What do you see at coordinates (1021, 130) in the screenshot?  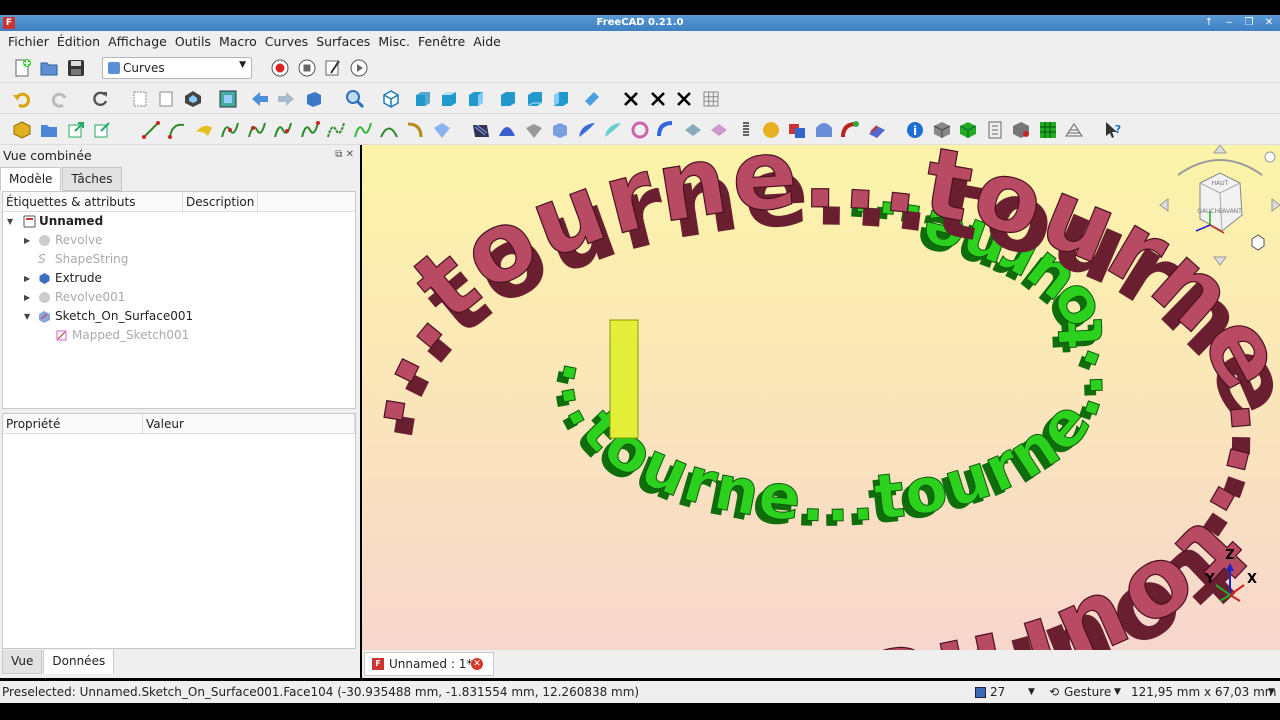 I see `cube-red-icon` at bounding box center [1021, 130].